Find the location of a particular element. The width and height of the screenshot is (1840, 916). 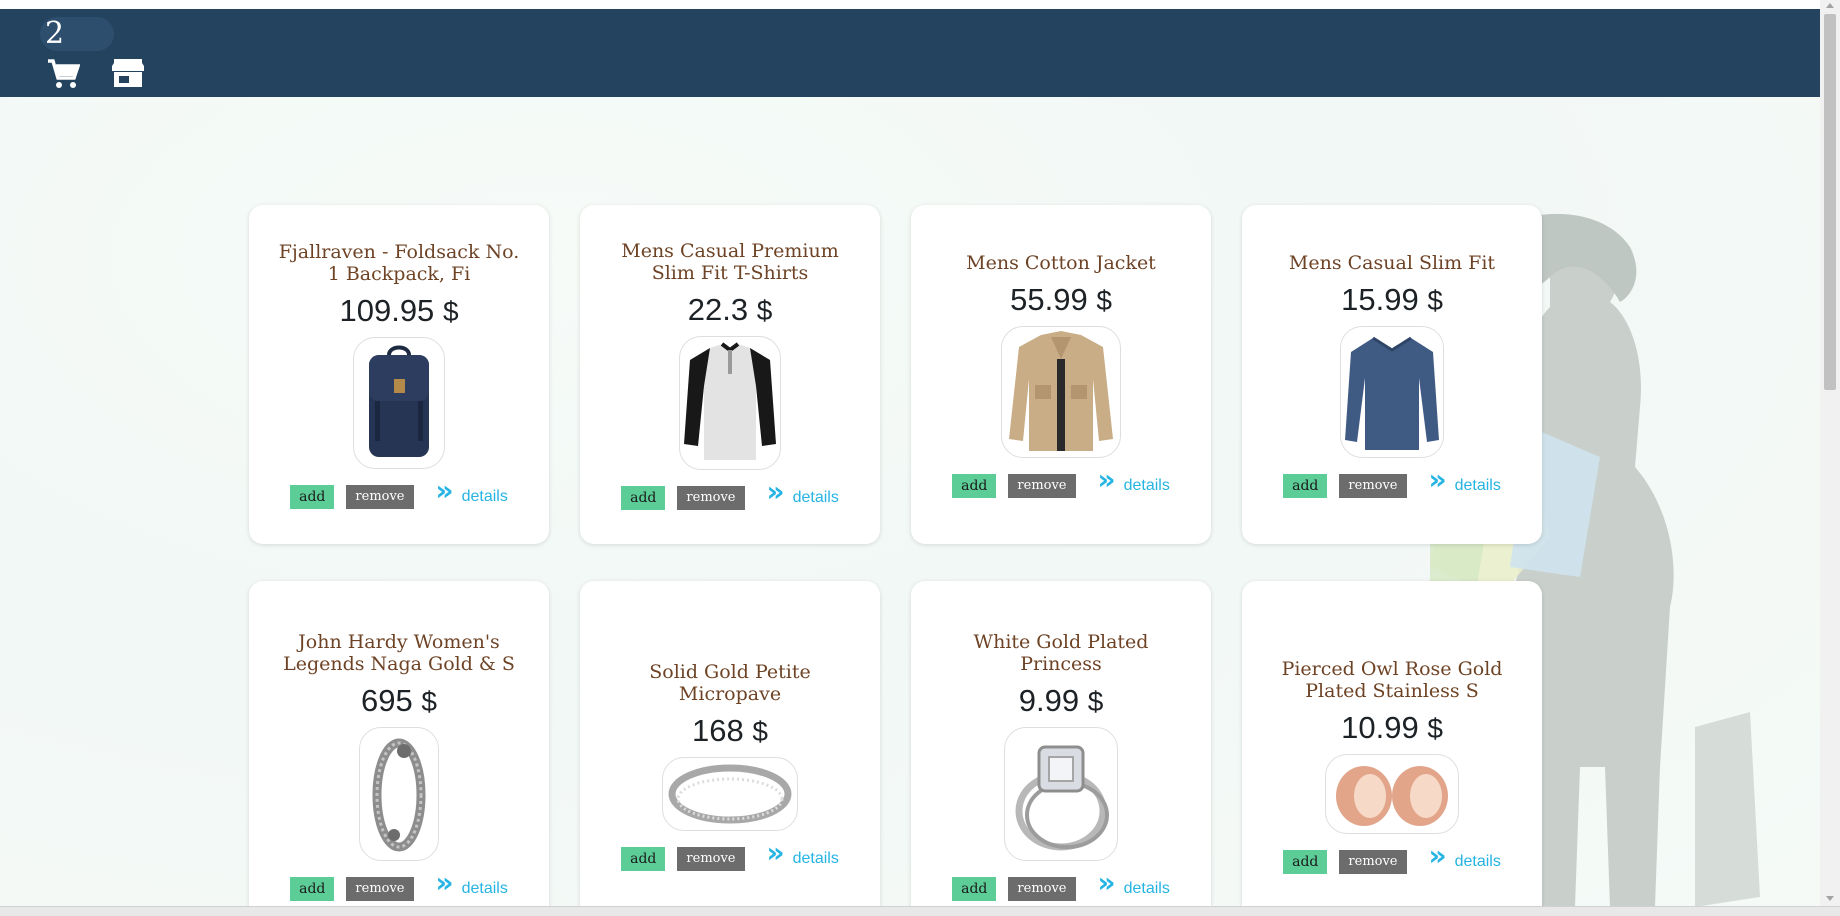

long-sleeve-shirt-image is located at coordinates (1392, 393).